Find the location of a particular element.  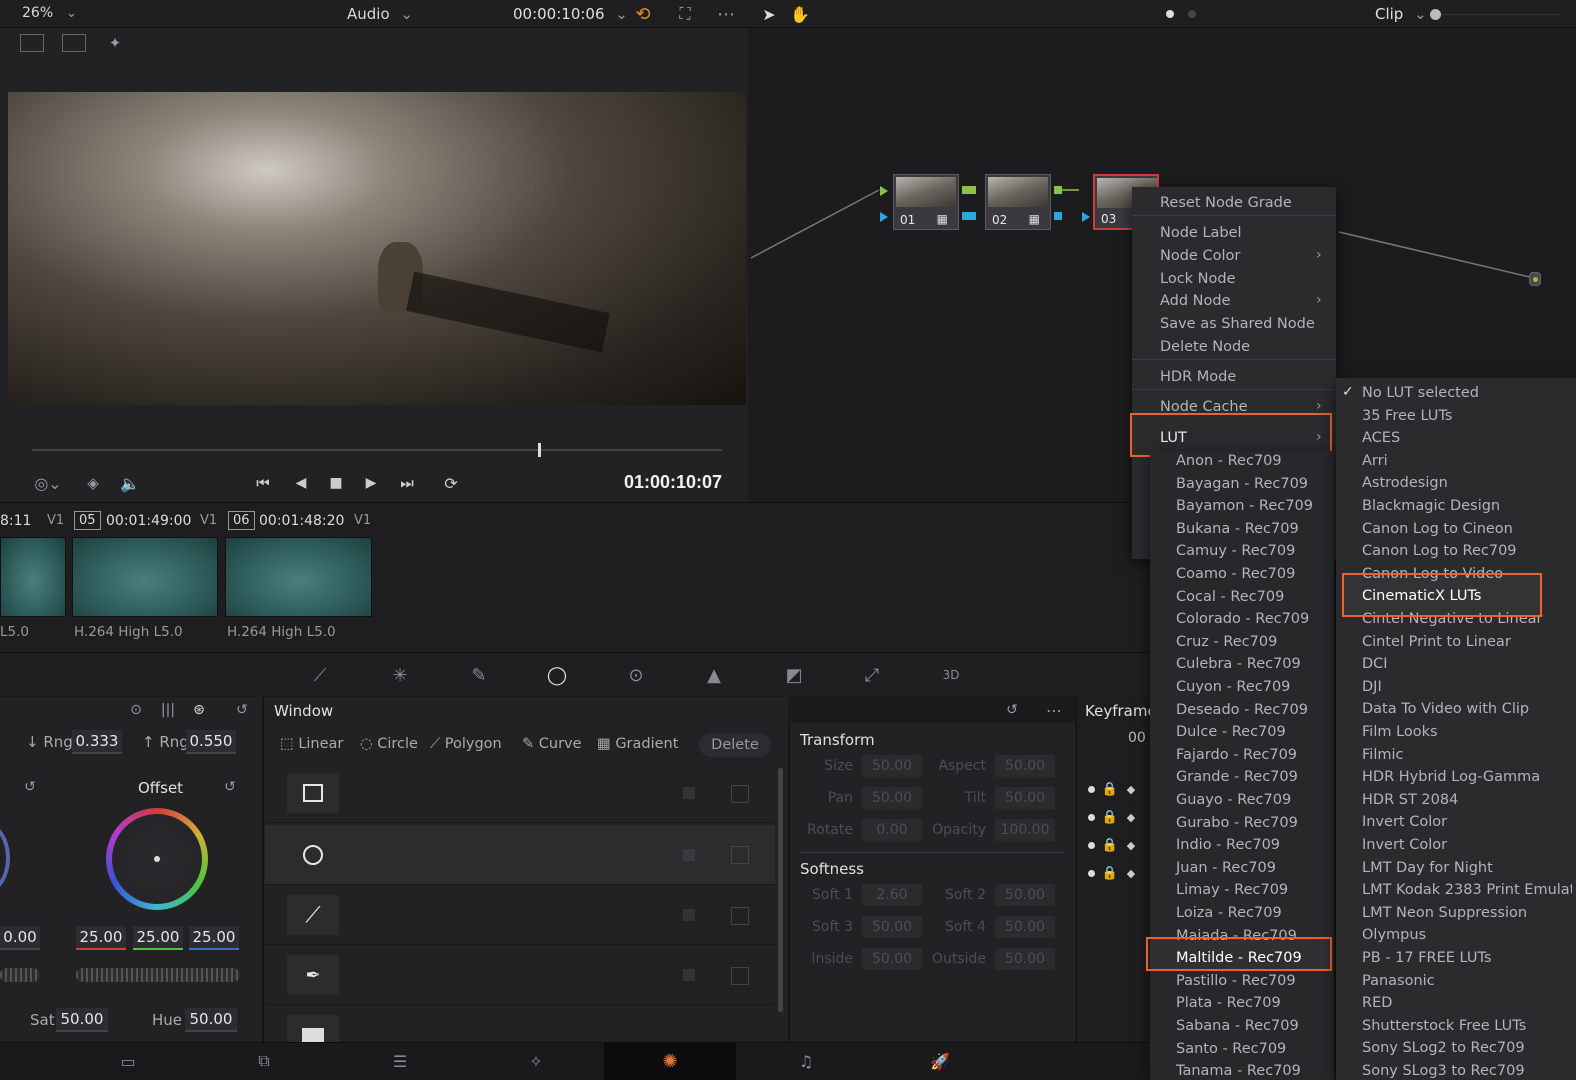

lut-category-item: Data To Video with Clip is located at coordinates (1467, 709).